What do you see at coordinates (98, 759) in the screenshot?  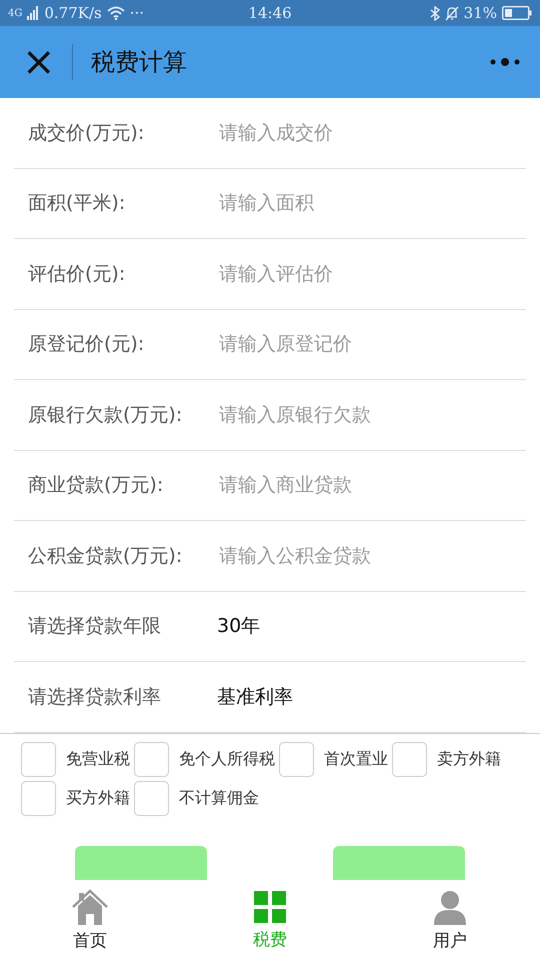 I see `checkbox-label: 免营业税` at bounding box center [98, 759].